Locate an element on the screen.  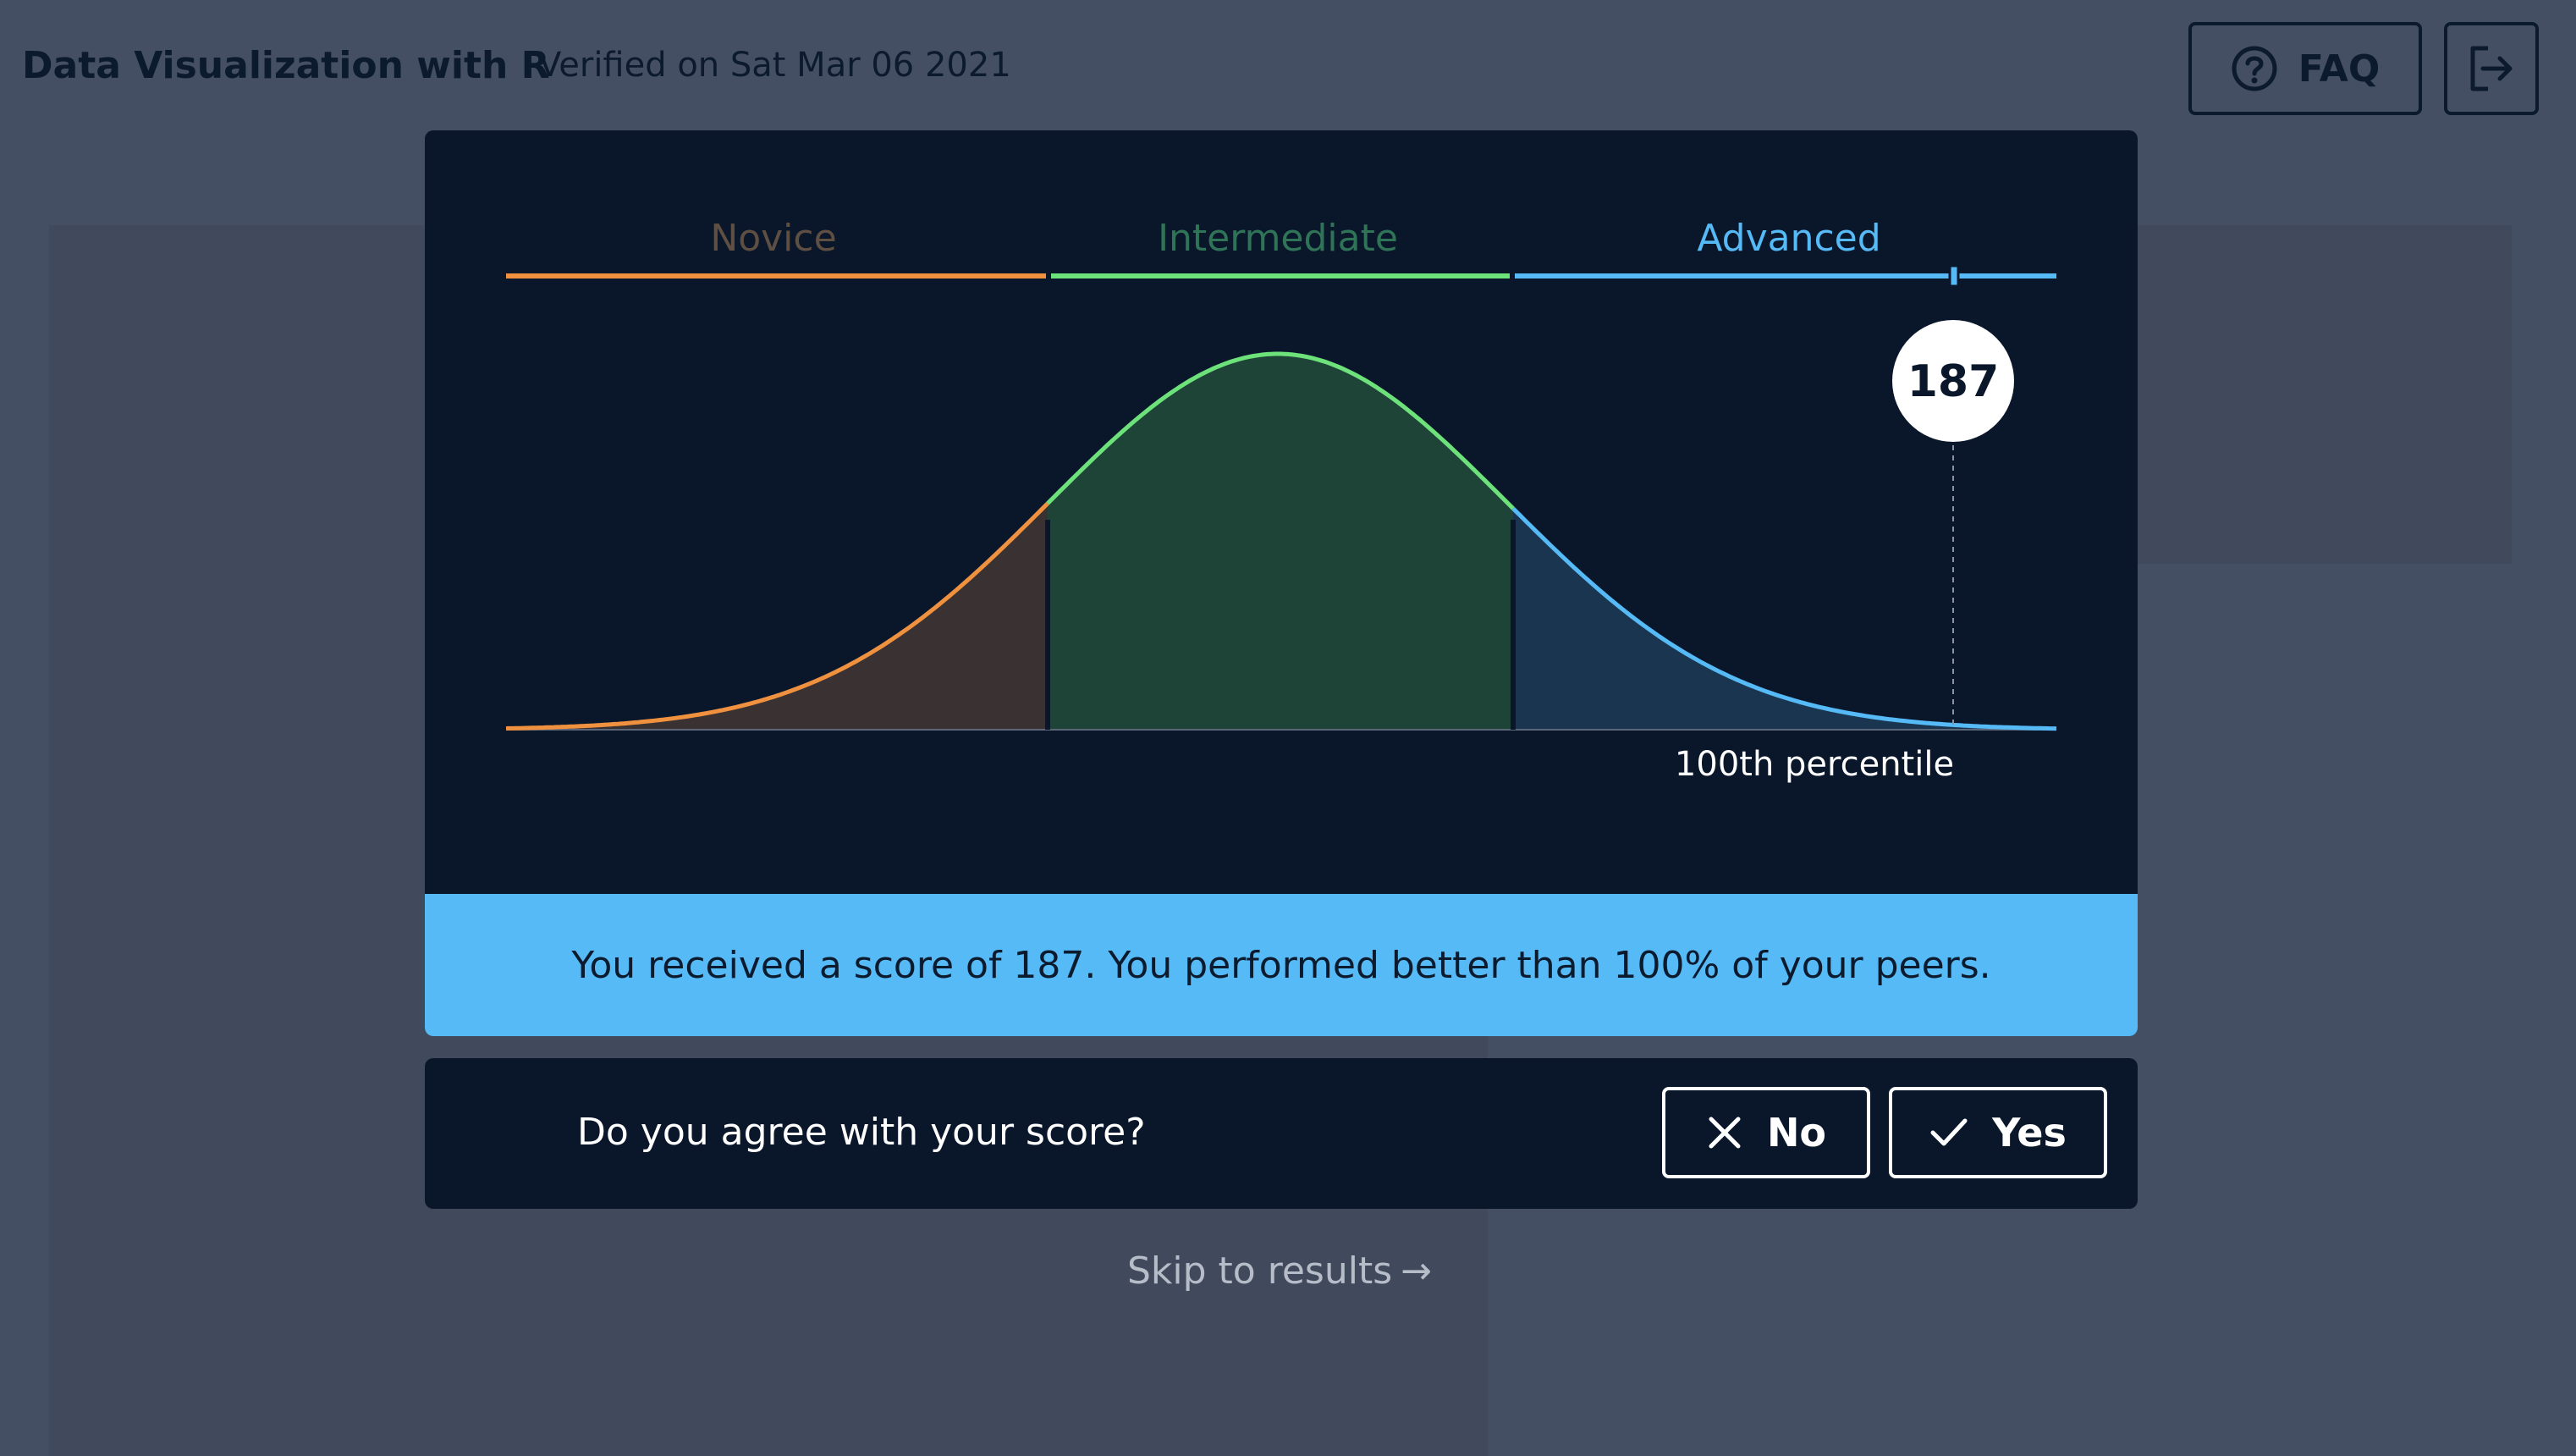
no-button: No is located at coordinates (1766, 1132).